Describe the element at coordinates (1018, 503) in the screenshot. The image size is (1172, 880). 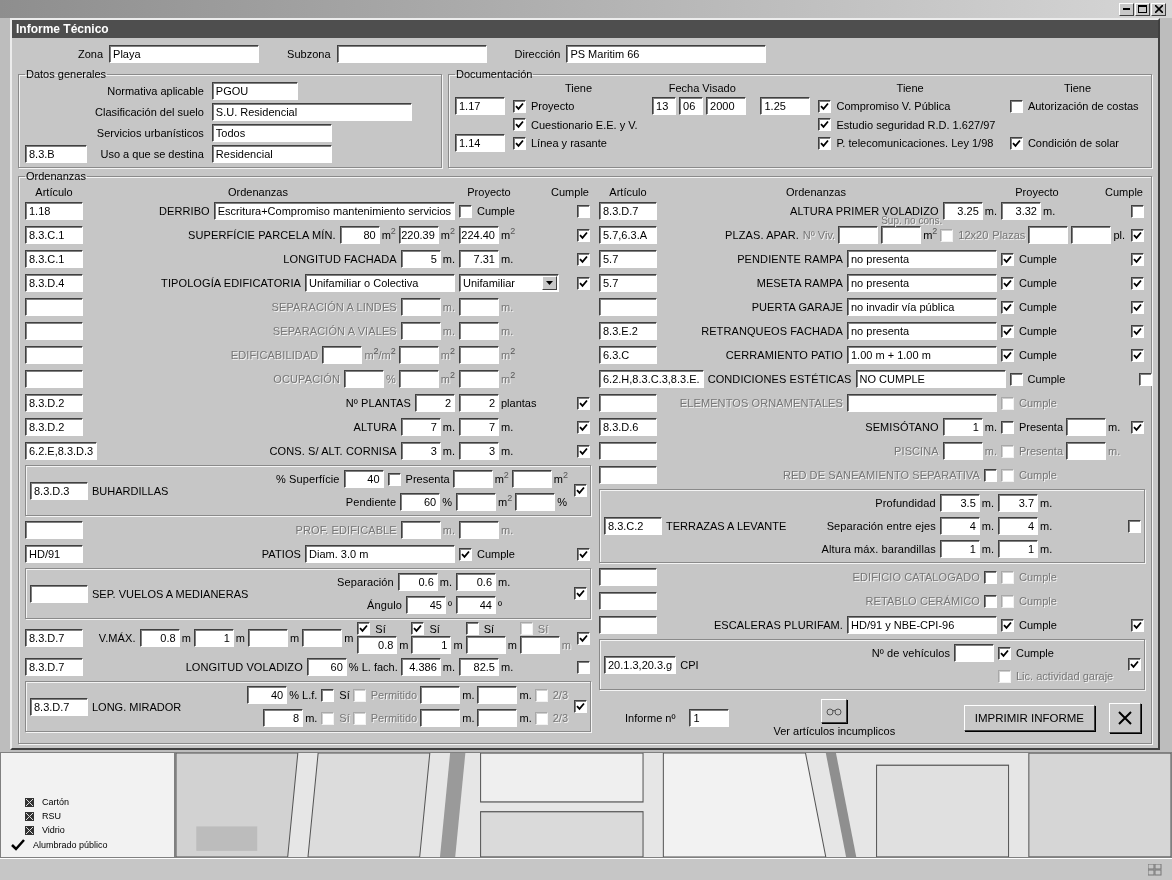
I see `number-field: 3.7` at that location.